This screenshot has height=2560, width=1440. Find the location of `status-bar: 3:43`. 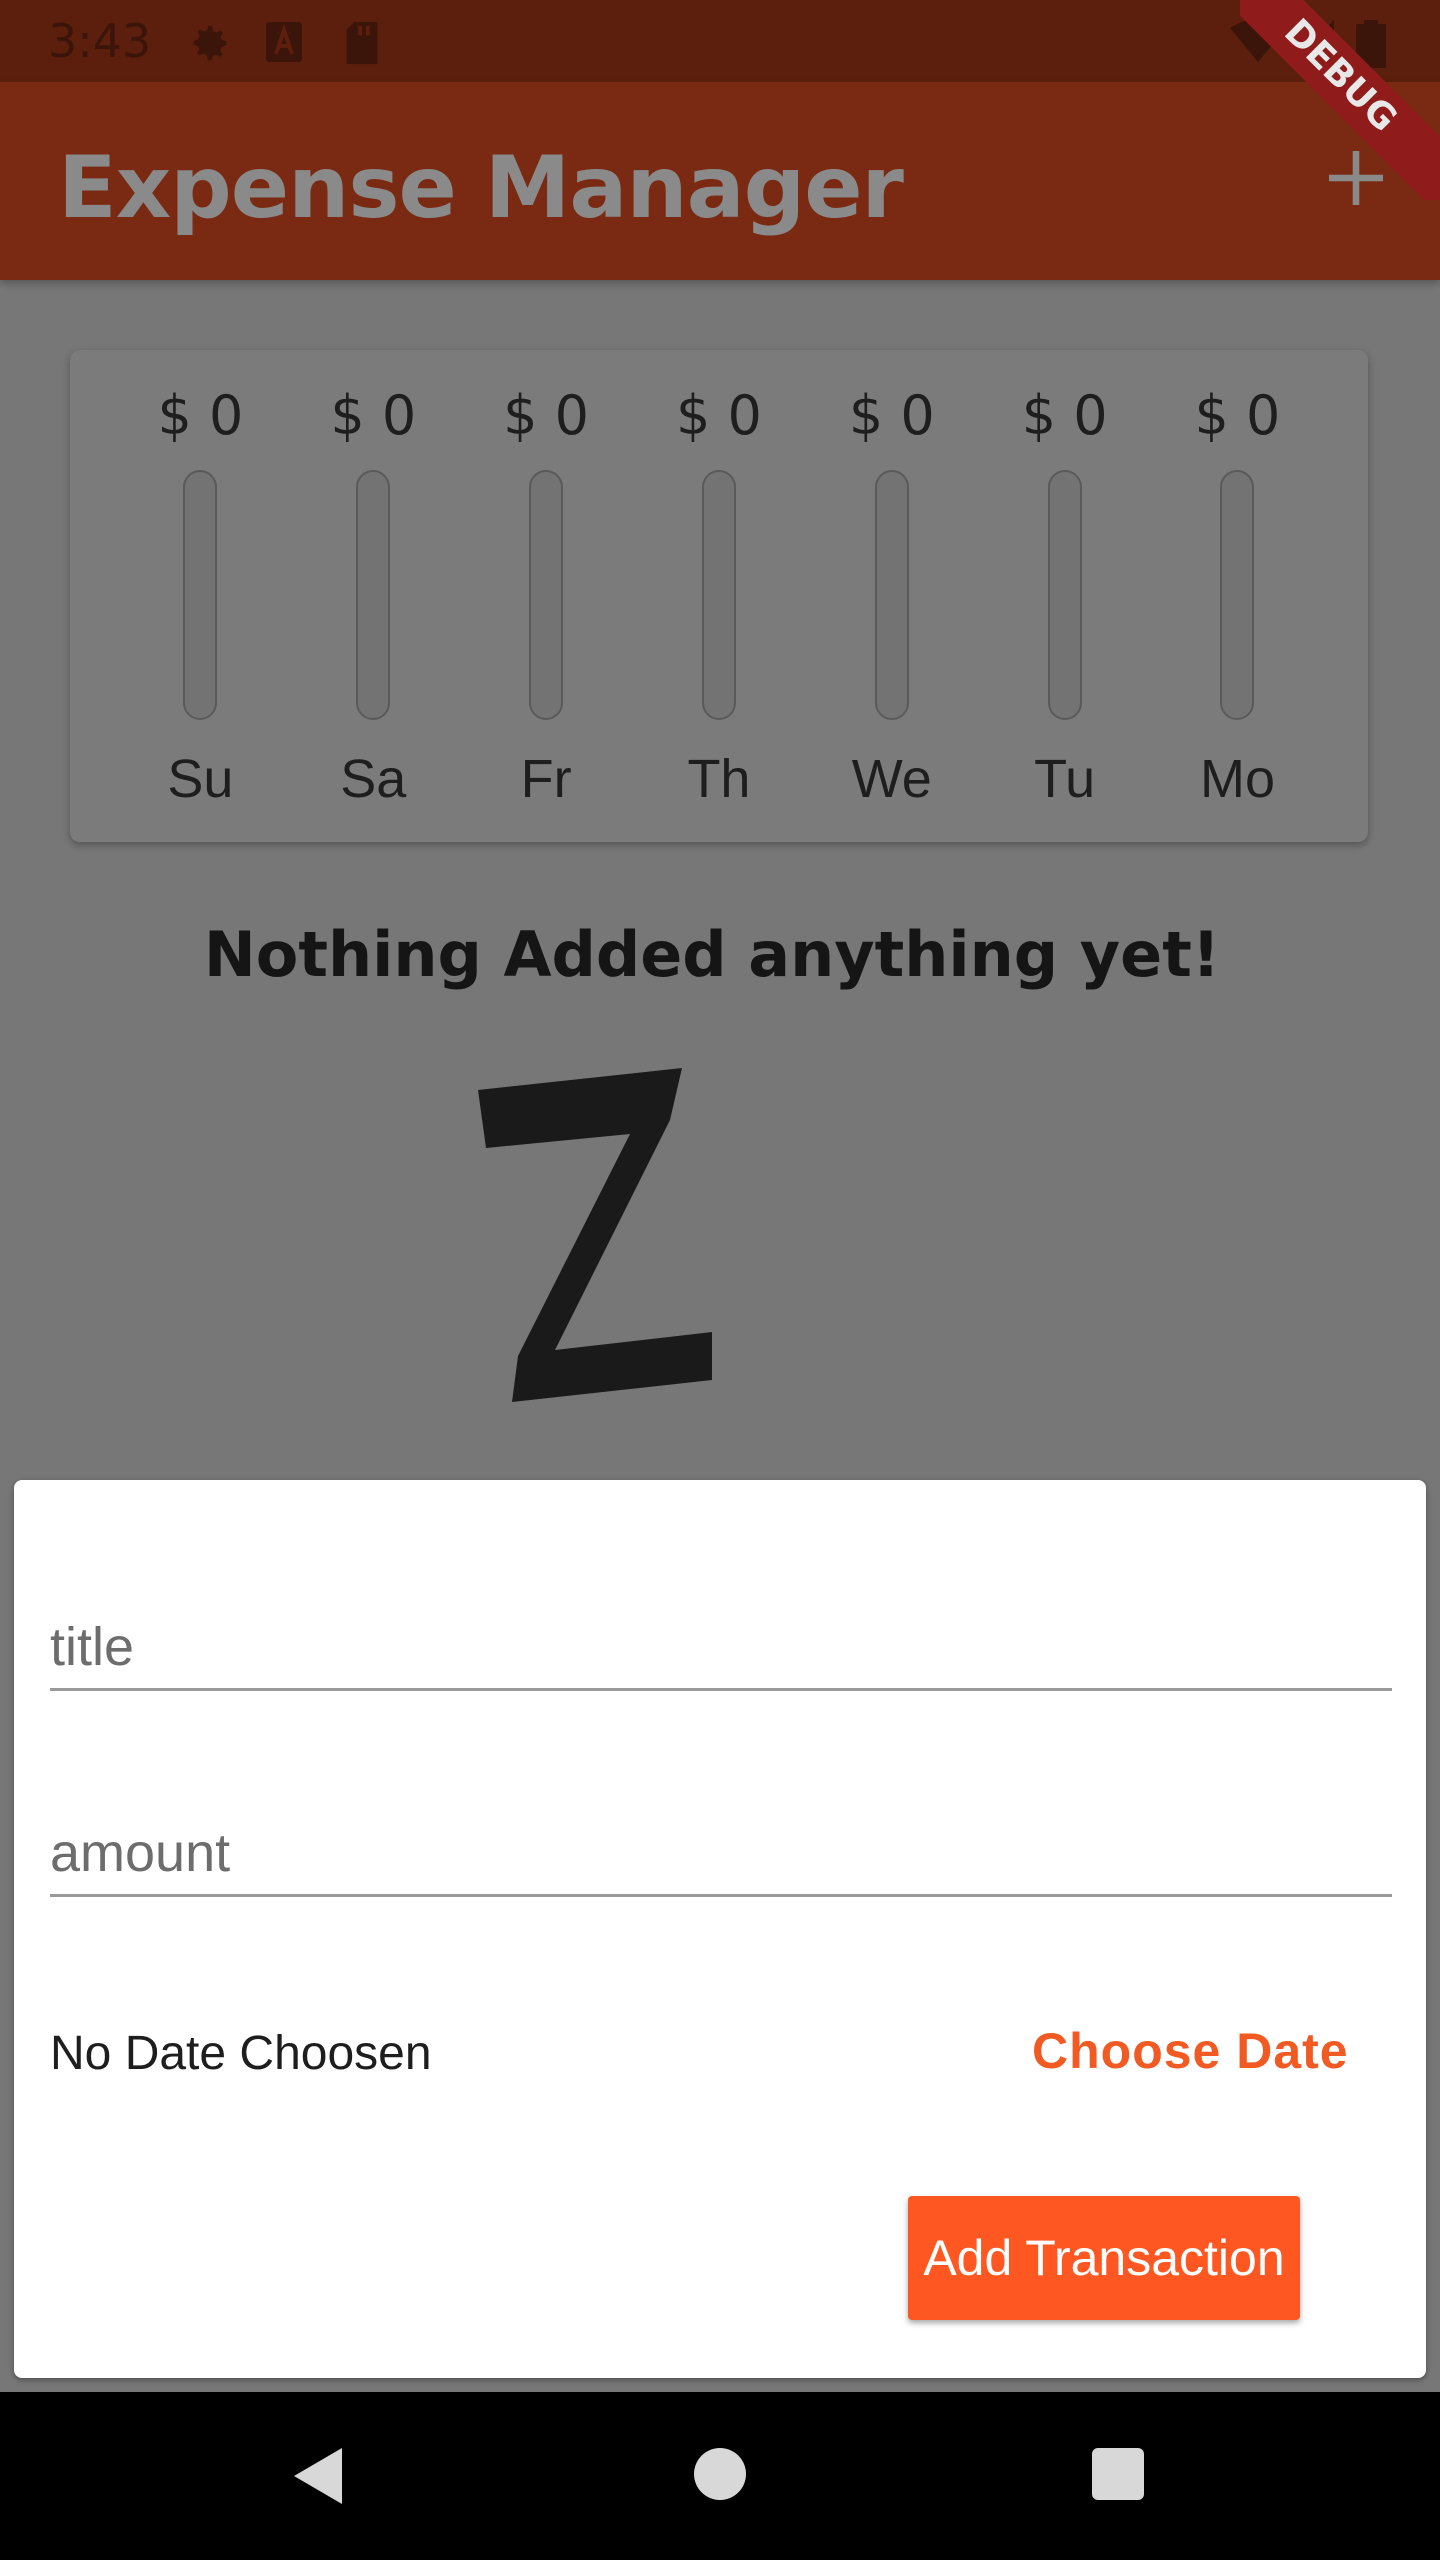

status-bar: 3:43 is located at coordinates (720, 41).